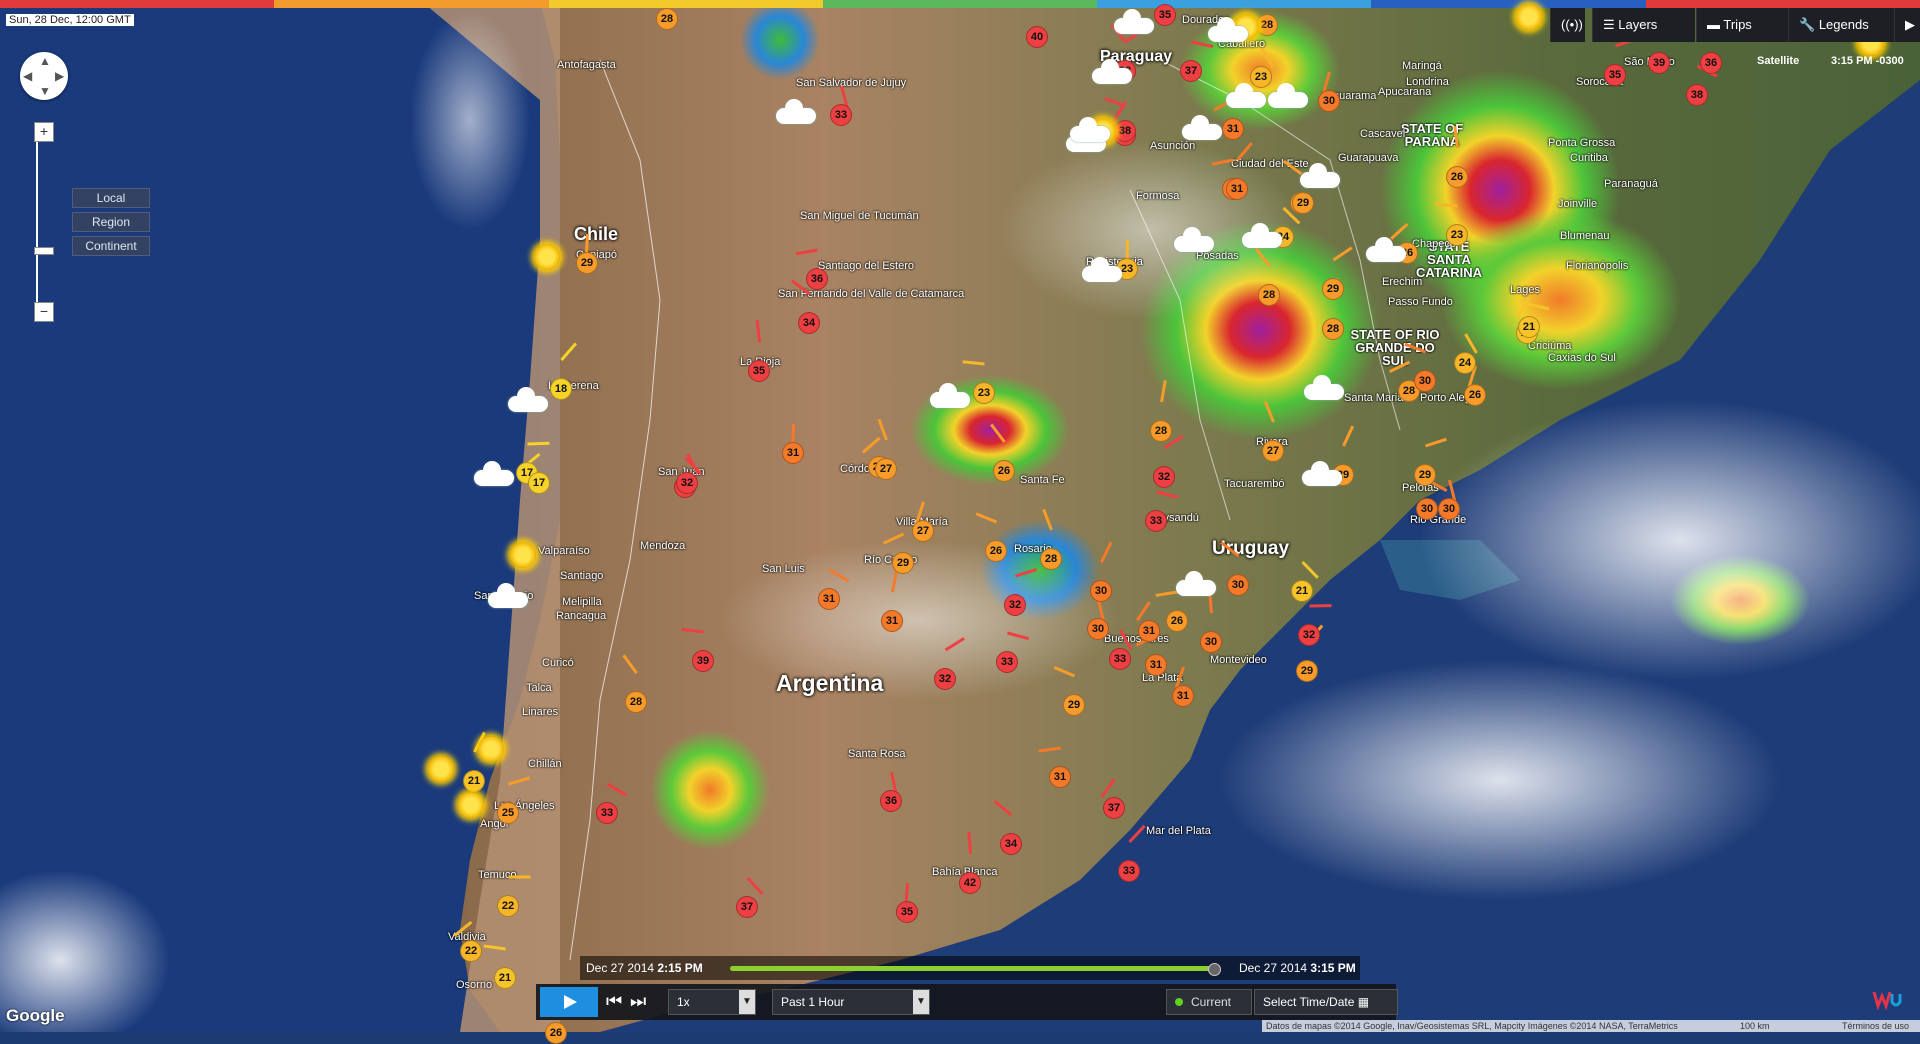 This screenshot has height=1044, width=1920. Describe the element at coordinates (1643, 25) in the screenshot. I see `layers-button: ☰ Layers` at that location.